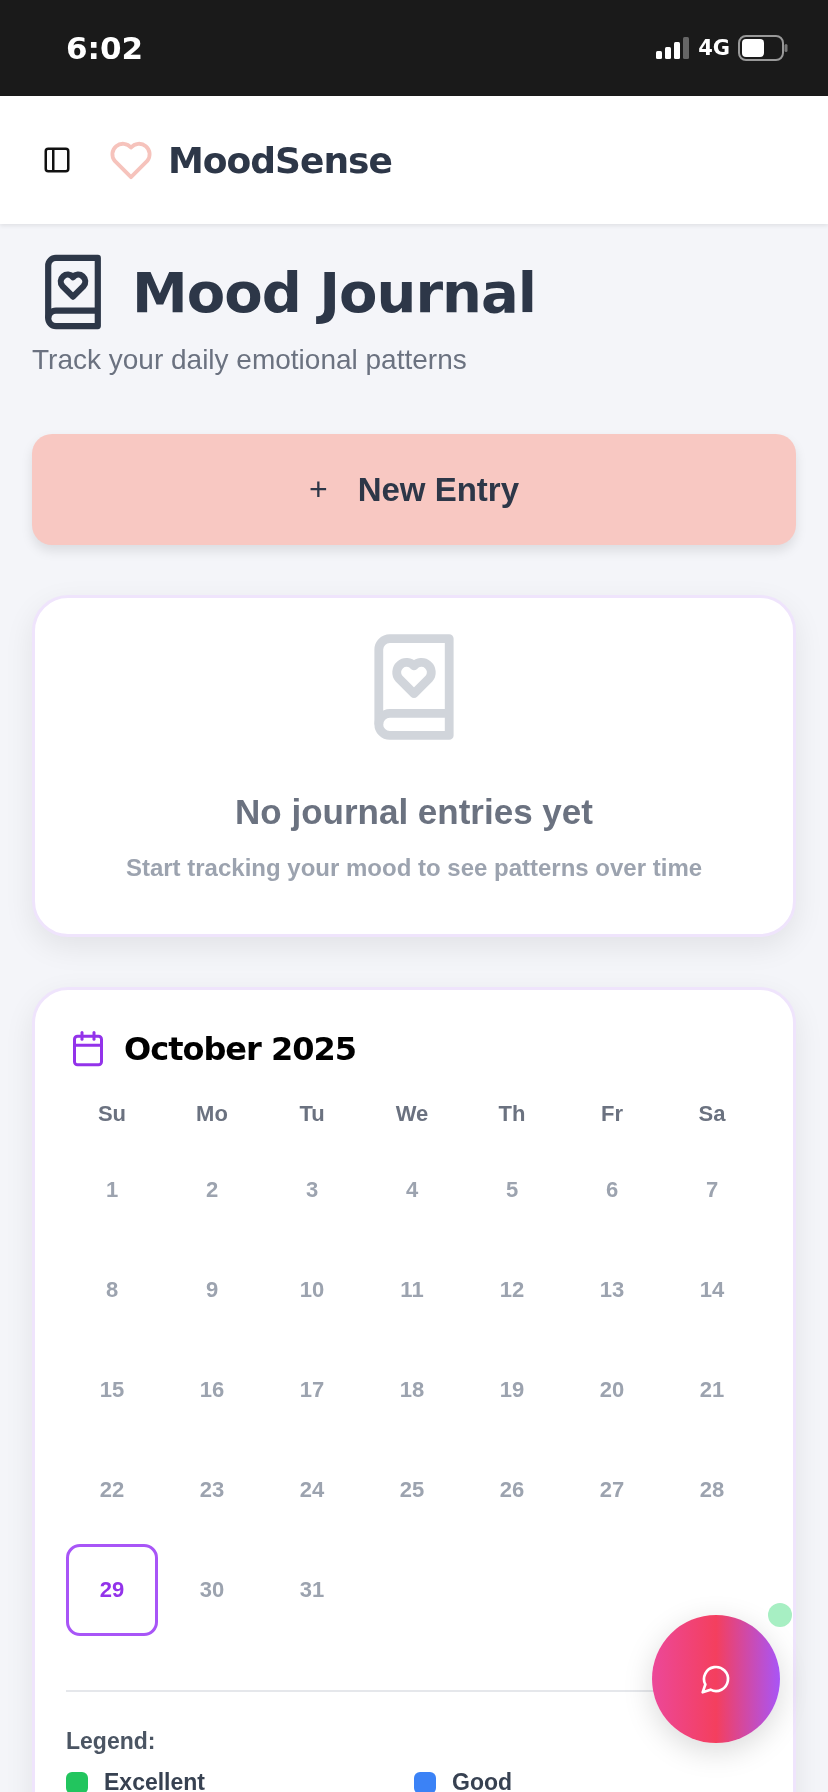  I want to click on calendar-day: 24, so click(312, 1490).